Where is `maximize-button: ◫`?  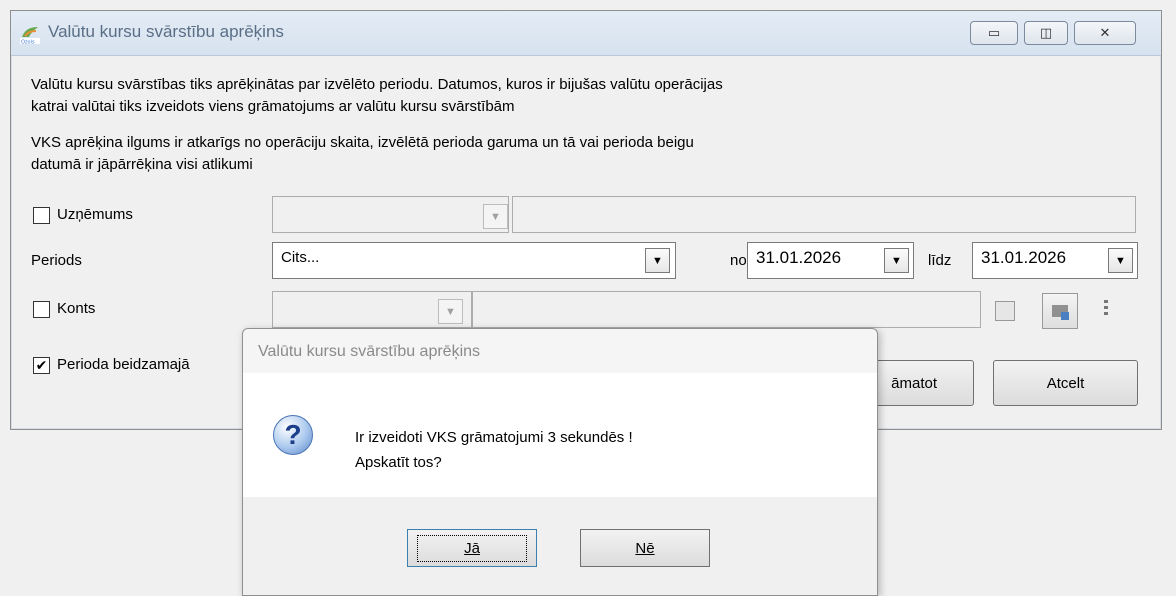 maximize-button: ◫ is located at coordinates (1046, 33).